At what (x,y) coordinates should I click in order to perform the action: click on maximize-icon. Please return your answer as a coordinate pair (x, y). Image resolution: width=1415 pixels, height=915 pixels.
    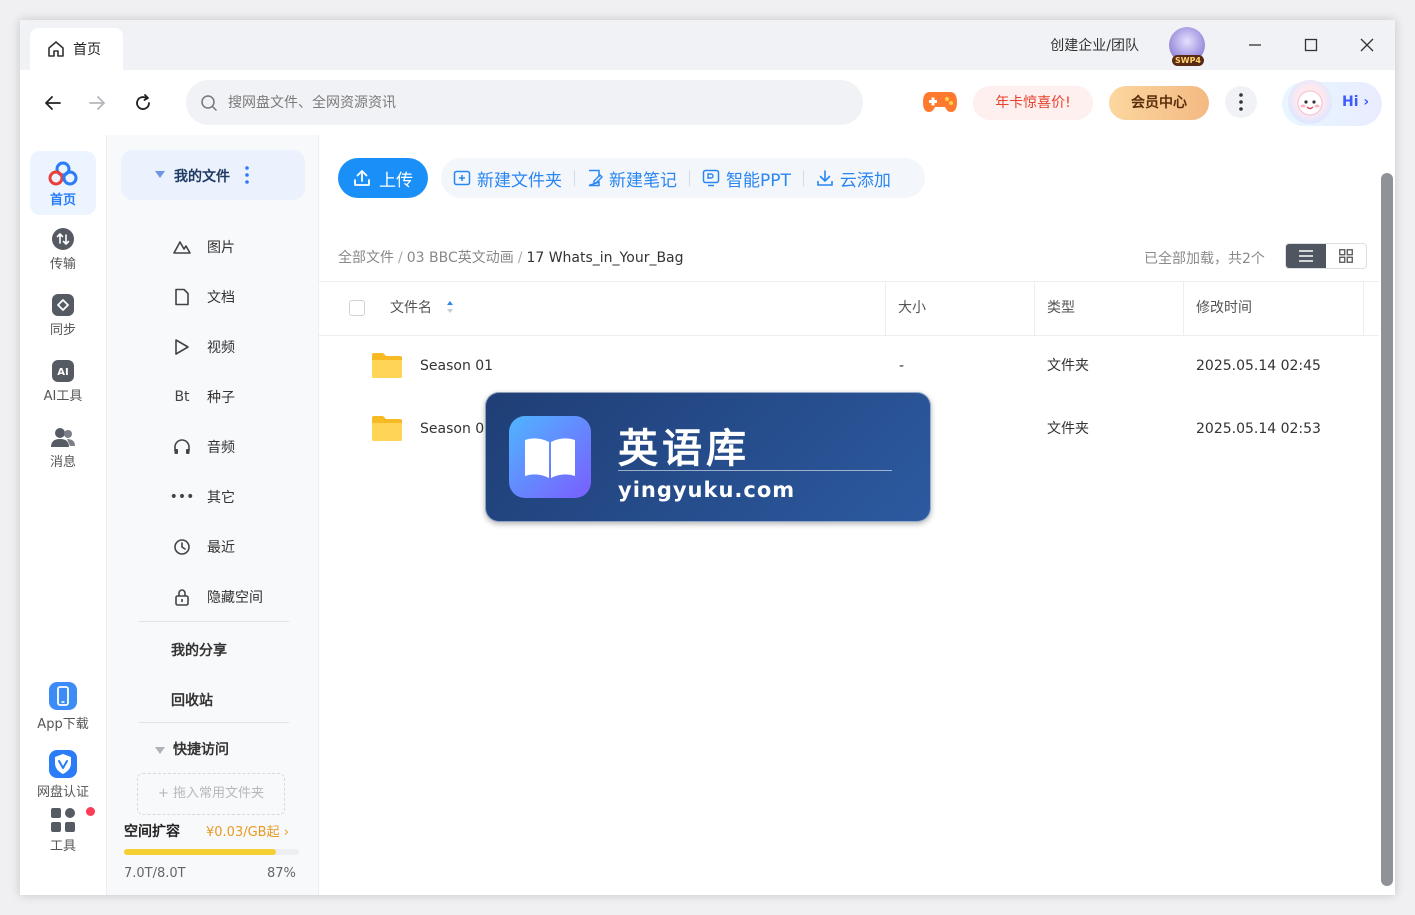
    Looking at the image, I should click on (1311, 45).